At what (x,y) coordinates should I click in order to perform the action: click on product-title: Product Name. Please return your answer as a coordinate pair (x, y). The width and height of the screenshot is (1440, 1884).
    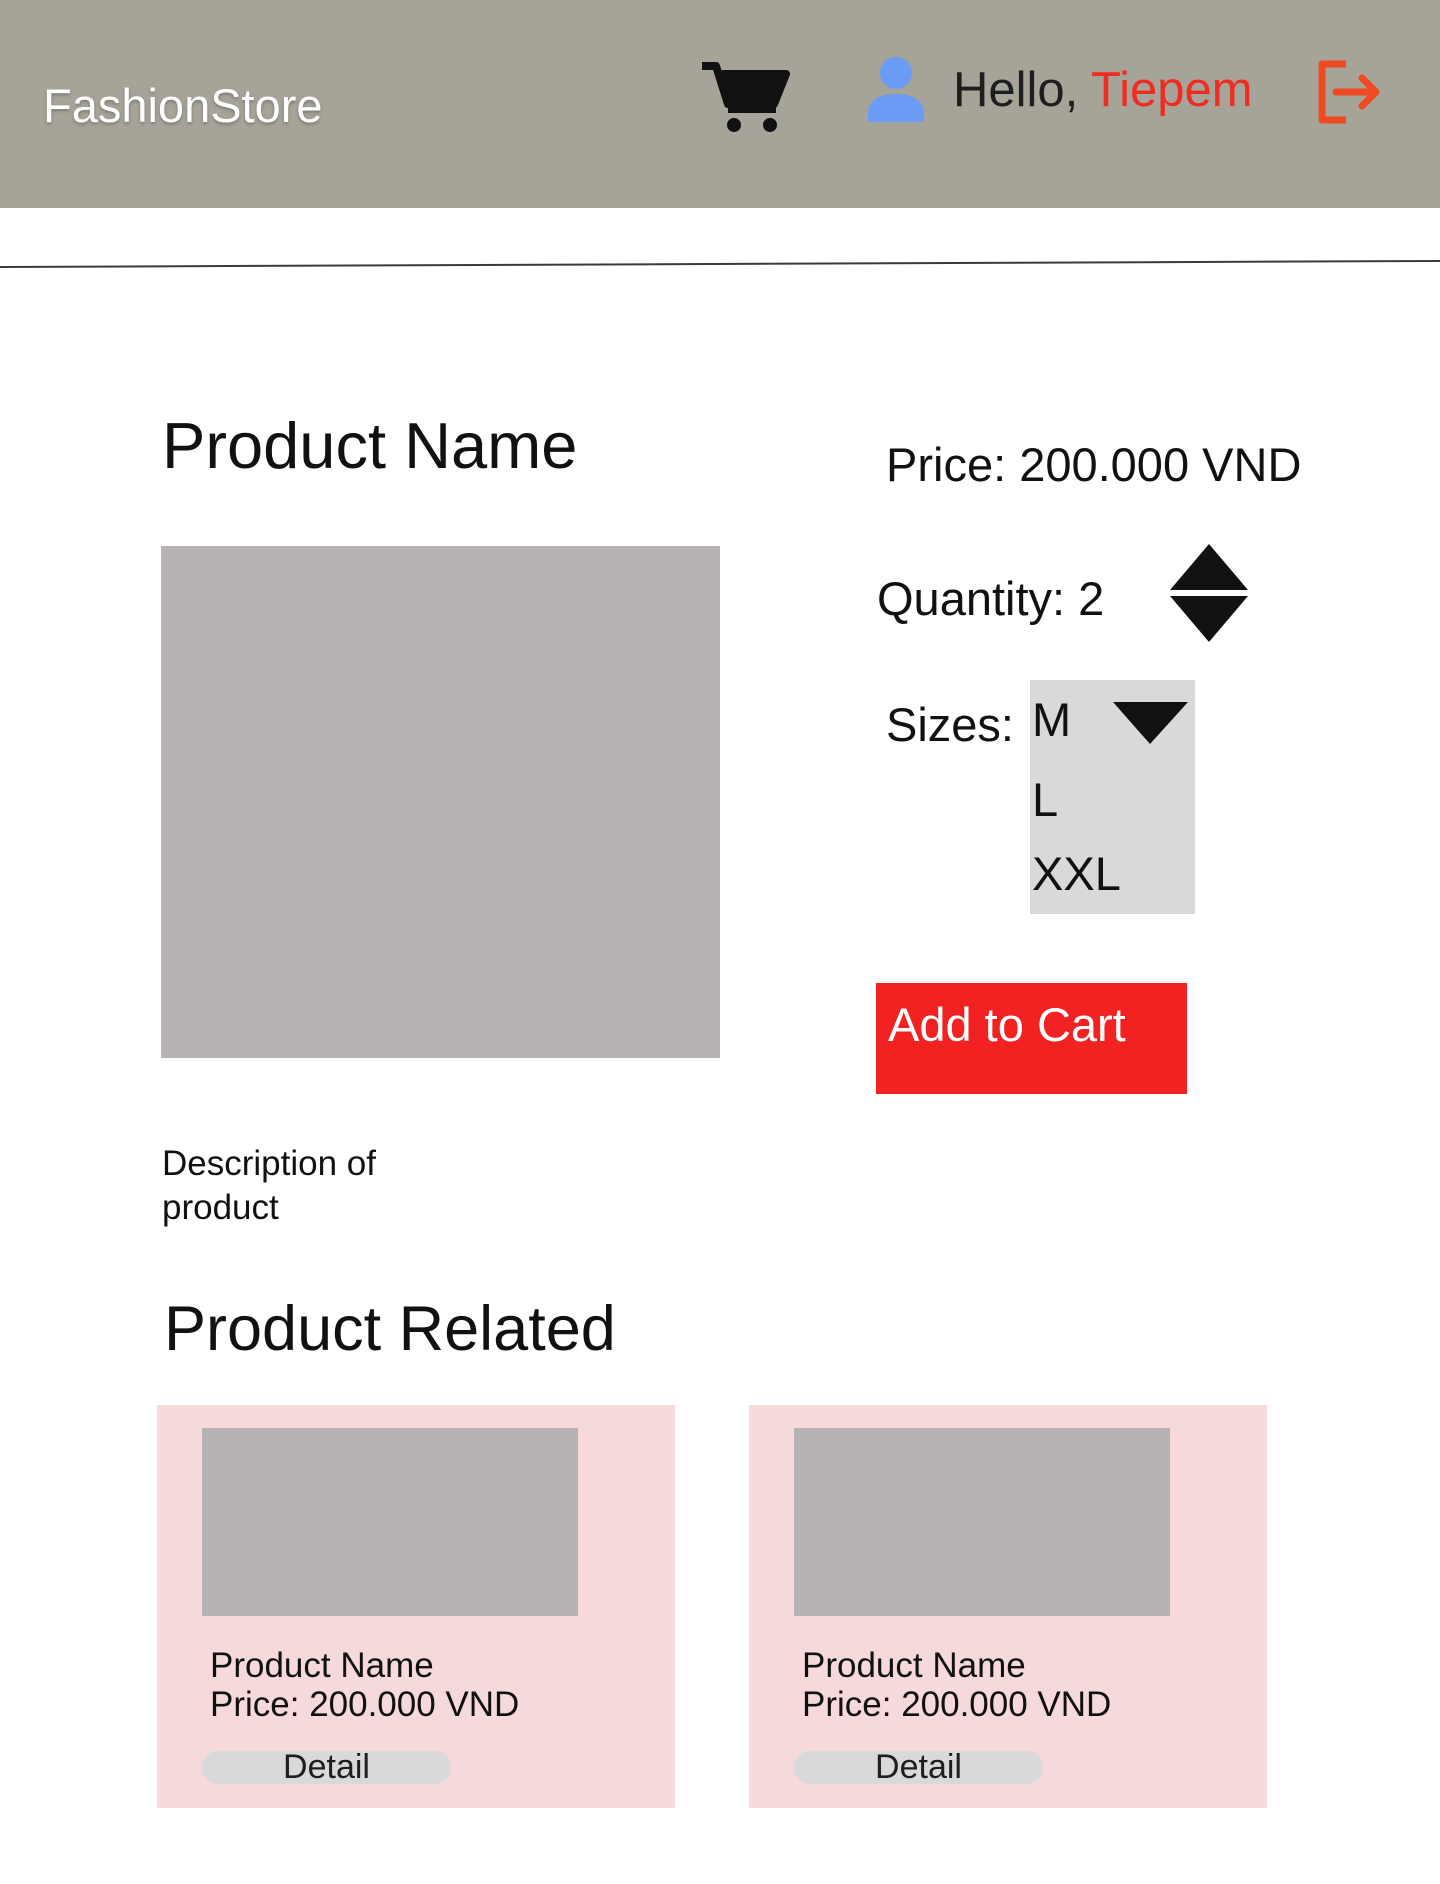
    Looking at the image, I should click on (370, 445).